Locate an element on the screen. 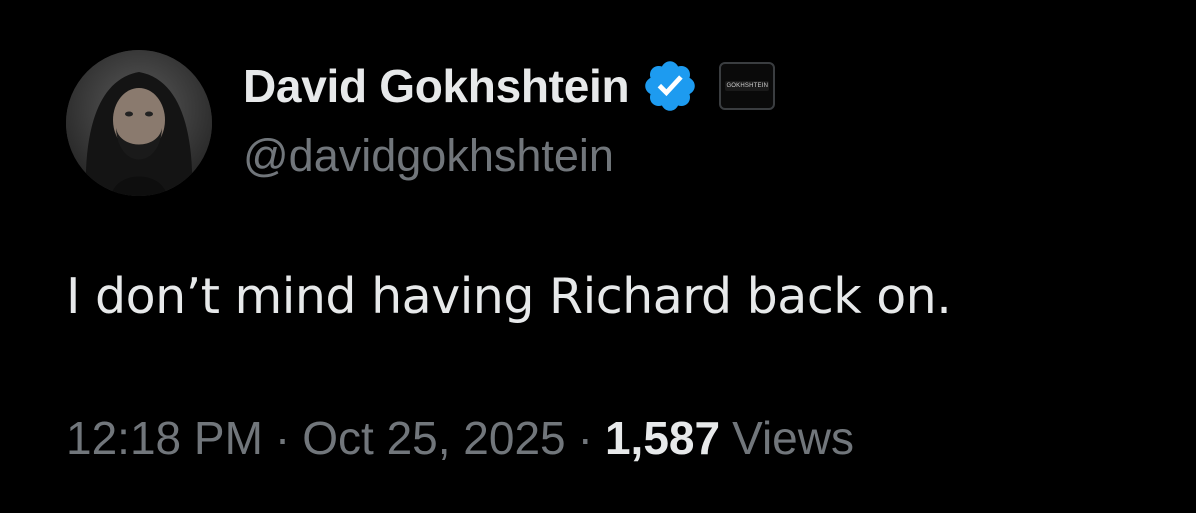 This screenshot has width=1196, height=513. verified-badge-icon is located at coordinates (670, 86).